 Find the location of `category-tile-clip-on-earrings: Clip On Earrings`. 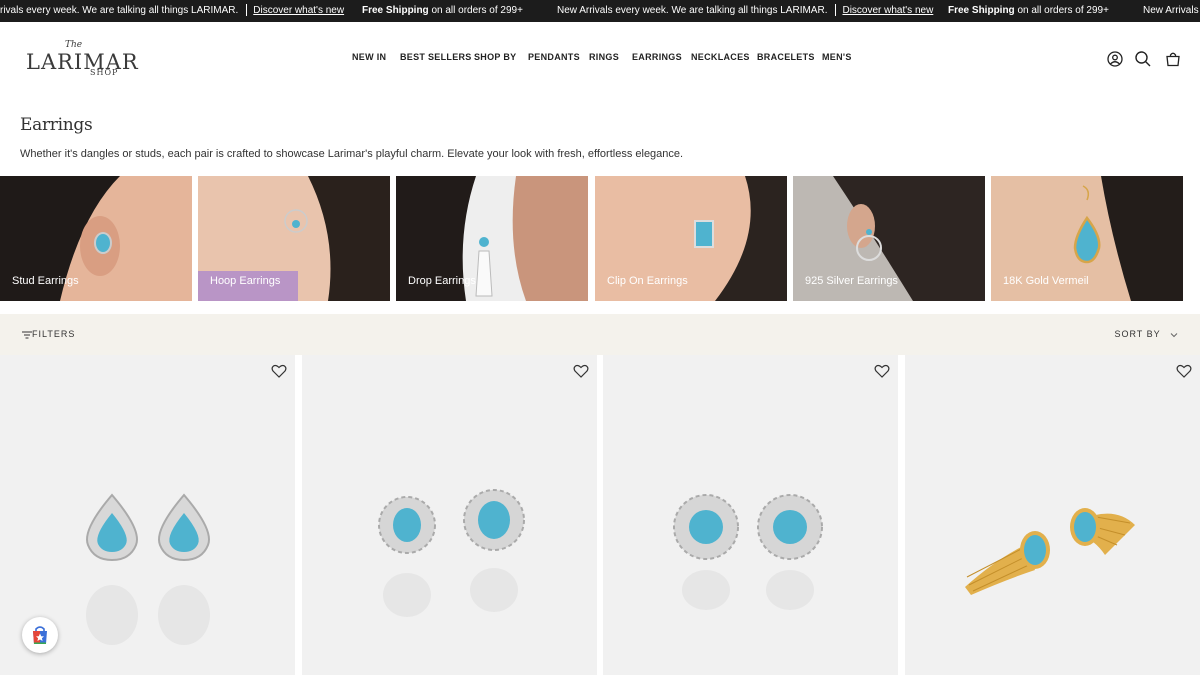

category-tile-clip-on-earrings: Clip On Earrings is located at coordinates (691, 238).